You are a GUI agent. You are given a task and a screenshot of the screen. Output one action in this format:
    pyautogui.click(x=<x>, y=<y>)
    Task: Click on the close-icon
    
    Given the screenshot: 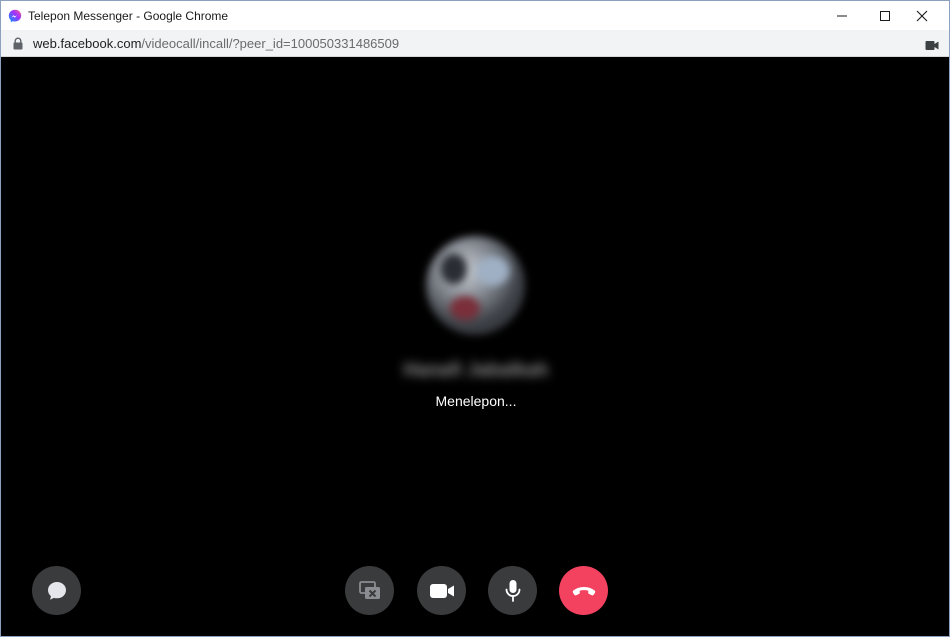 What is the action you would take?
    pyautogui.click(x=922, y=15)
    